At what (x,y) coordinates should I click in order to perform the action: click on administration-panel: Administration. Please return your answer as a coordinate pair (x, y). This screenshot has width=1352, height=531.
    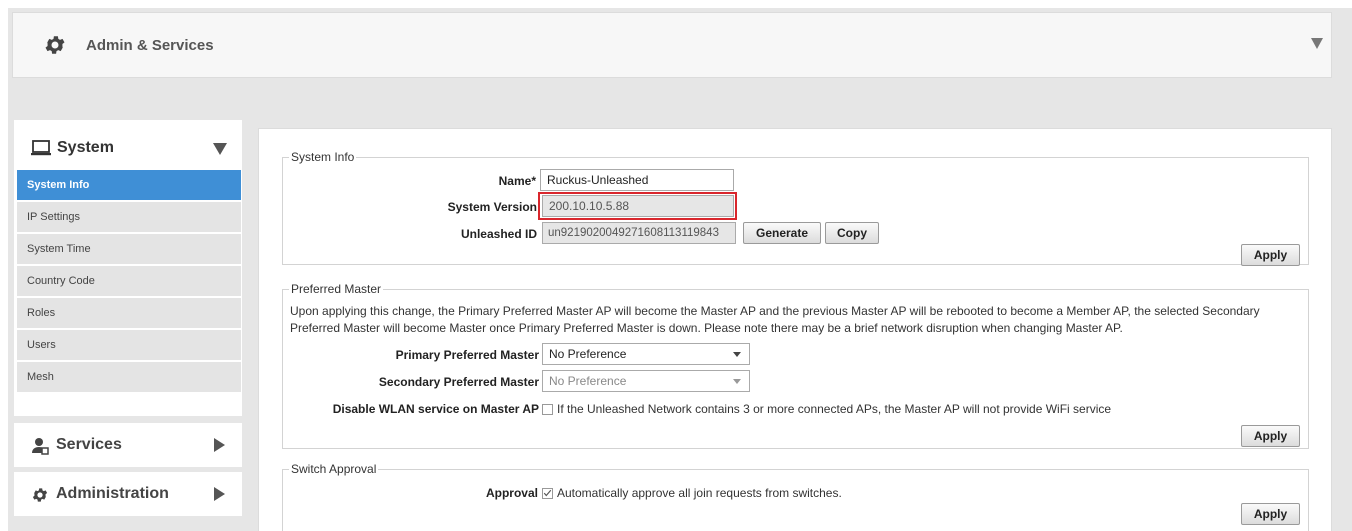
    Looking at the image, I should click on (128, 494).